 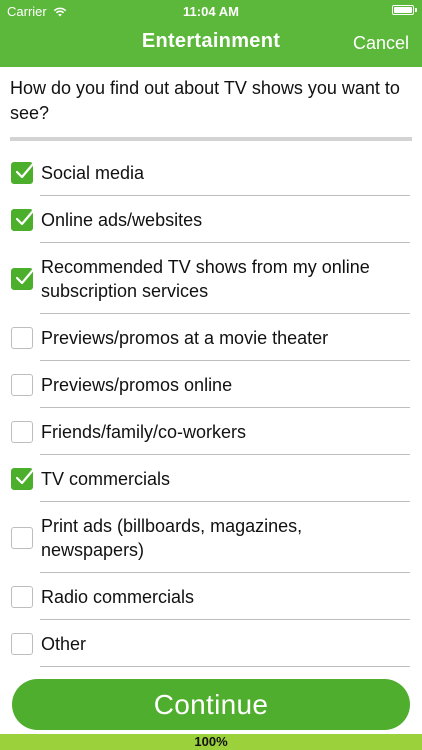 I want to click on progress-label: 100%, so click(x=211, y=741).